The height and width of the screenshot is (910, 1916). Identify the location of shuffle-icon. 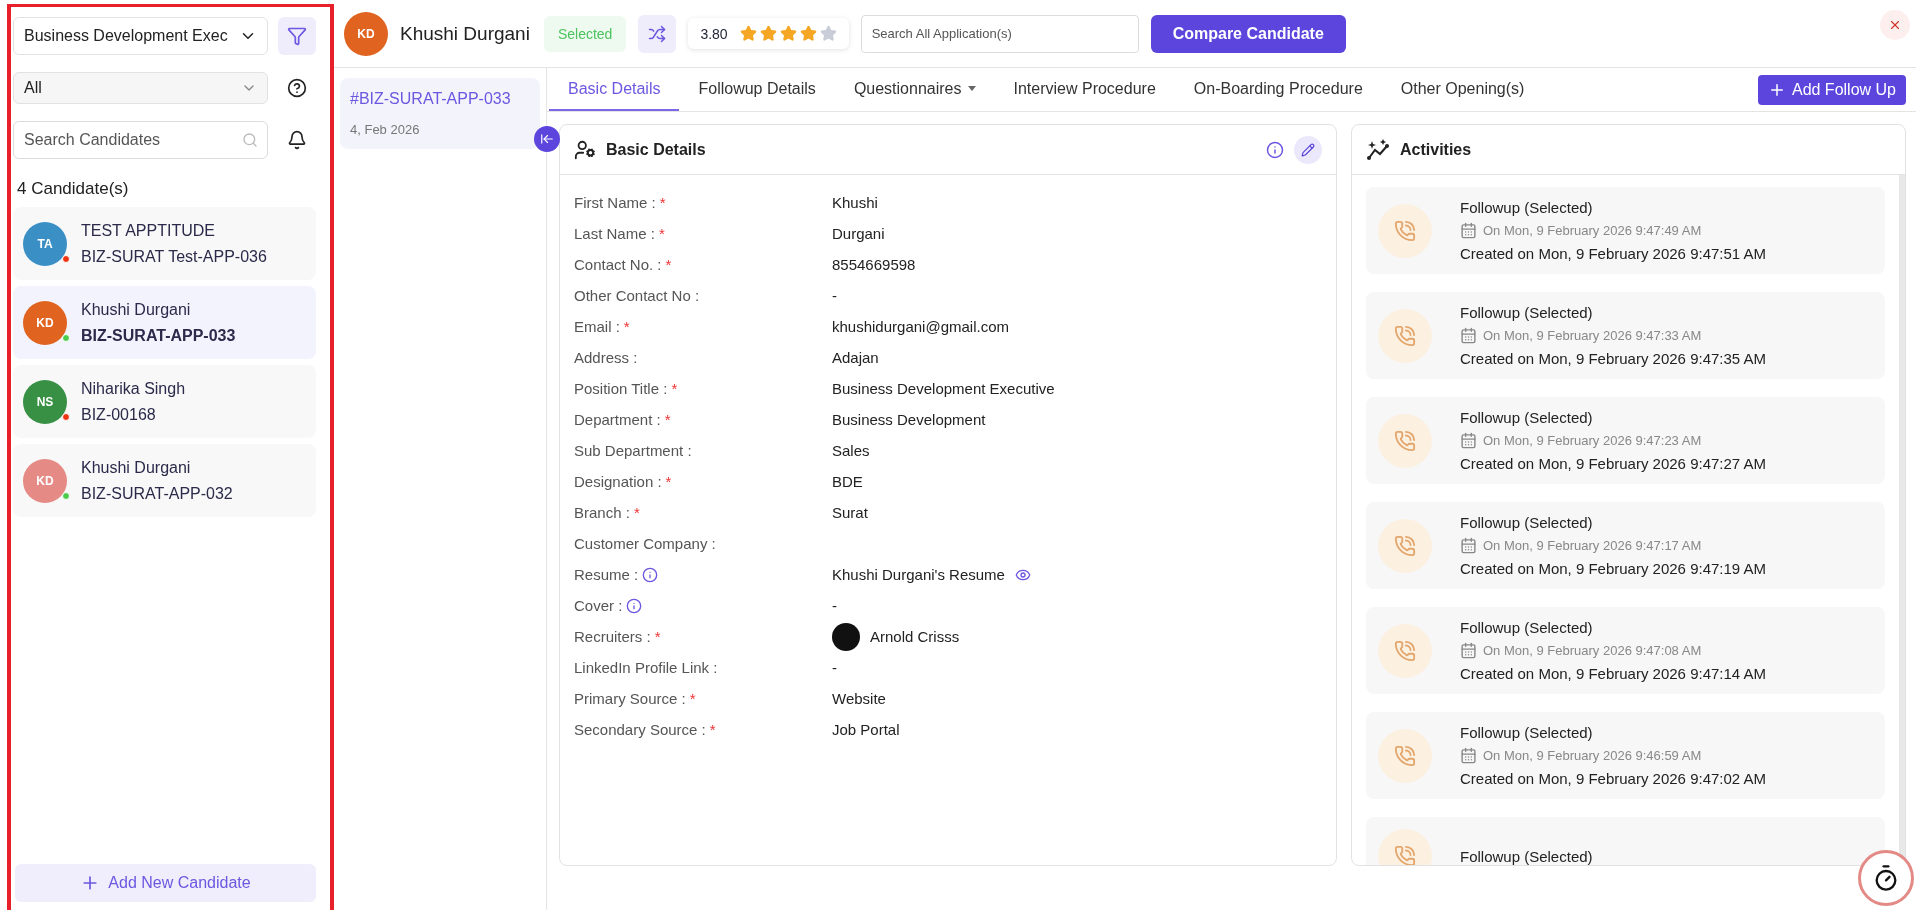
(657, 33).